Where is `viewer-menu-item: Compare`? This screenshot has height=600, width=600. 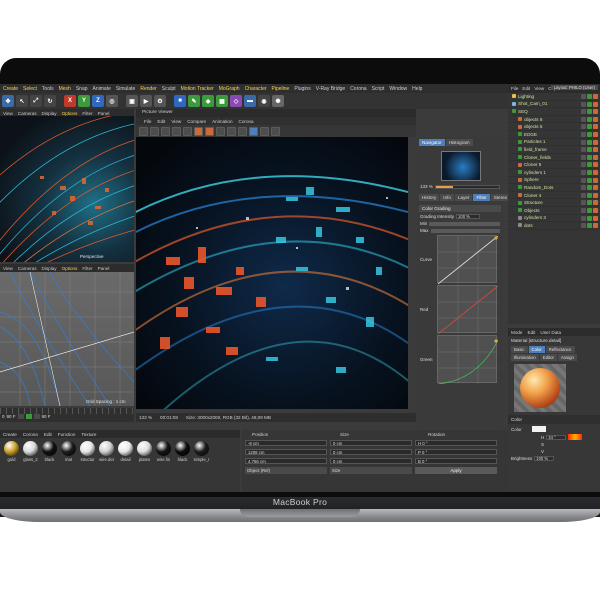 viewer-menu-item: Compare is located at coordinates (196, 121).